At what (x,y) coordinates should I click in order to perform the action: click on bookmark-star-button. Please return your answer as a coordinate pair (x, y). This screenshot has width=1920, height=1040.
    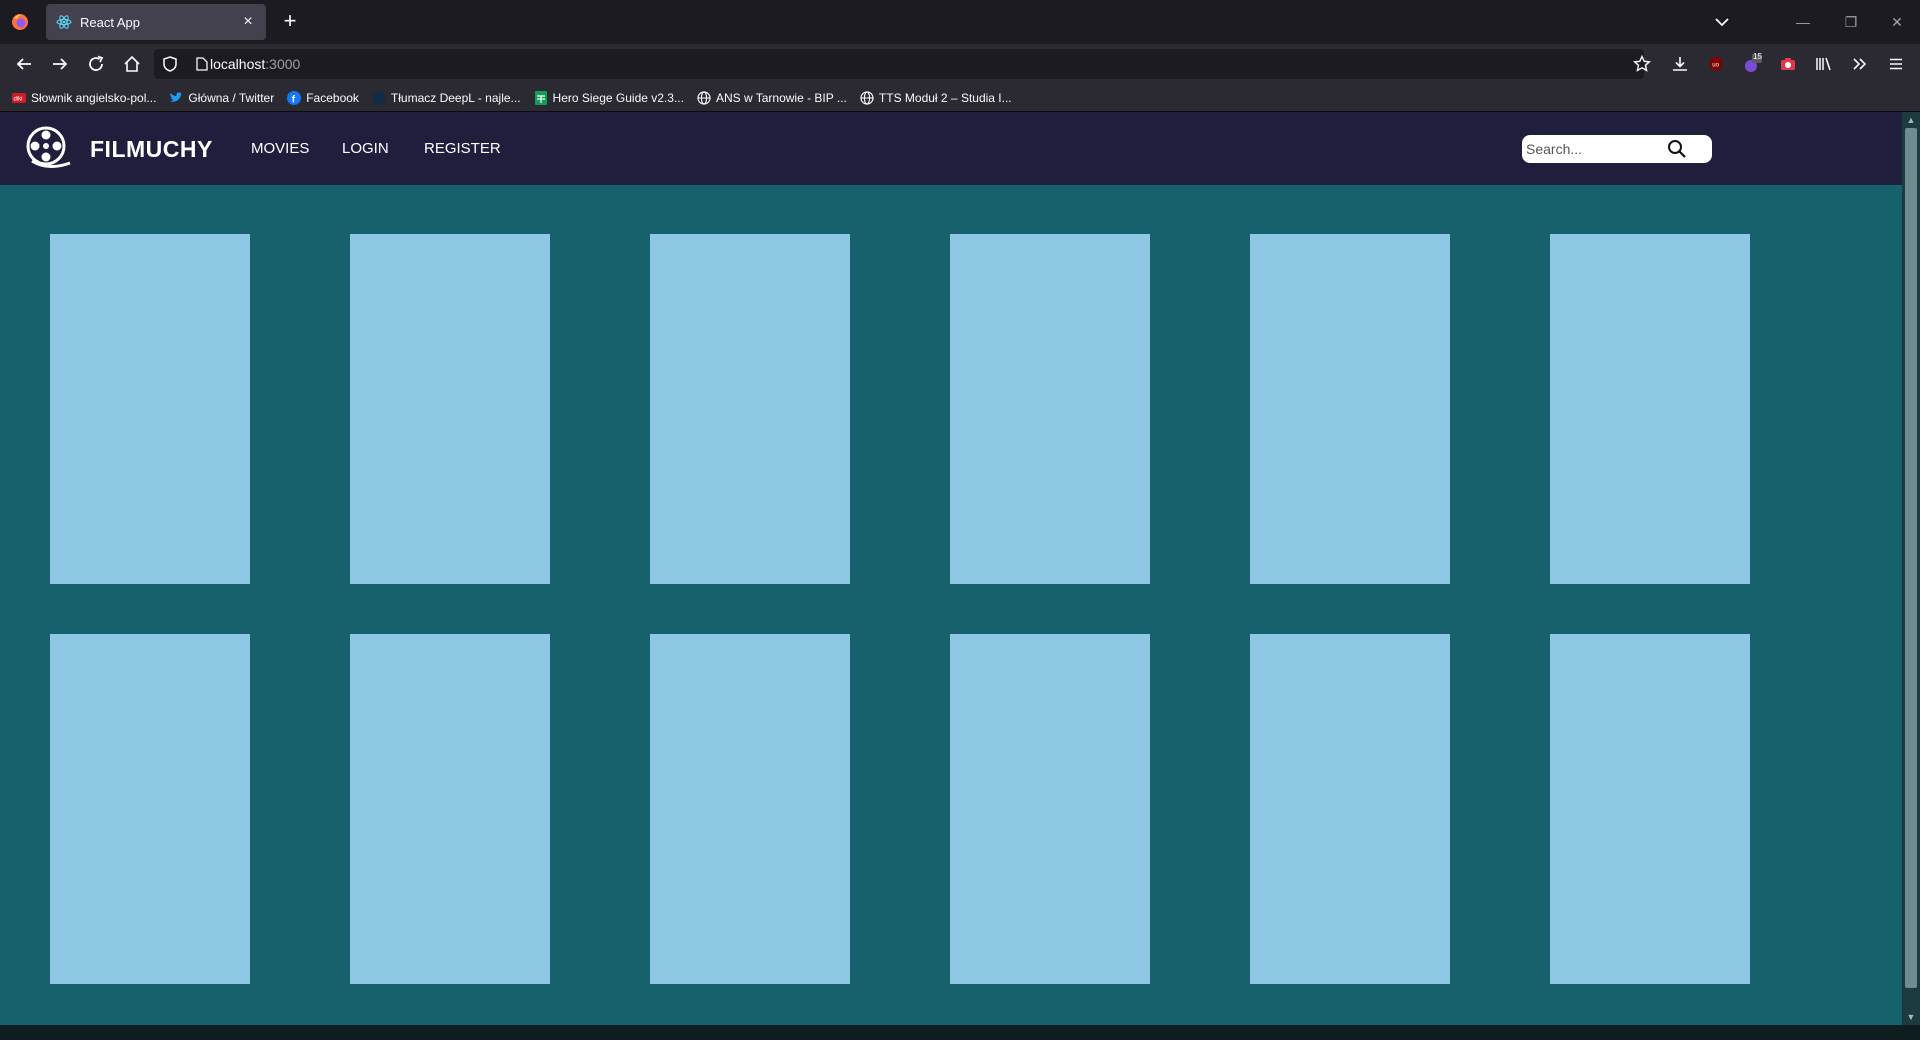
    Looking at the image, I should click on (1642, 64).